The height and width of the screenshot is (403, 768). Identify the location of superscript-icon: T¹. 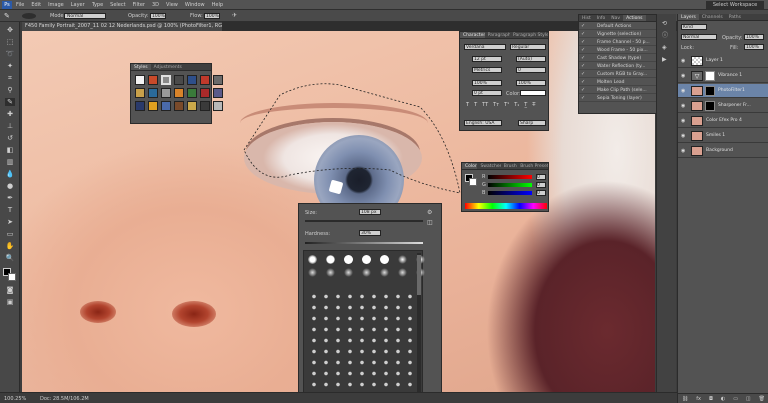
(506, 105).